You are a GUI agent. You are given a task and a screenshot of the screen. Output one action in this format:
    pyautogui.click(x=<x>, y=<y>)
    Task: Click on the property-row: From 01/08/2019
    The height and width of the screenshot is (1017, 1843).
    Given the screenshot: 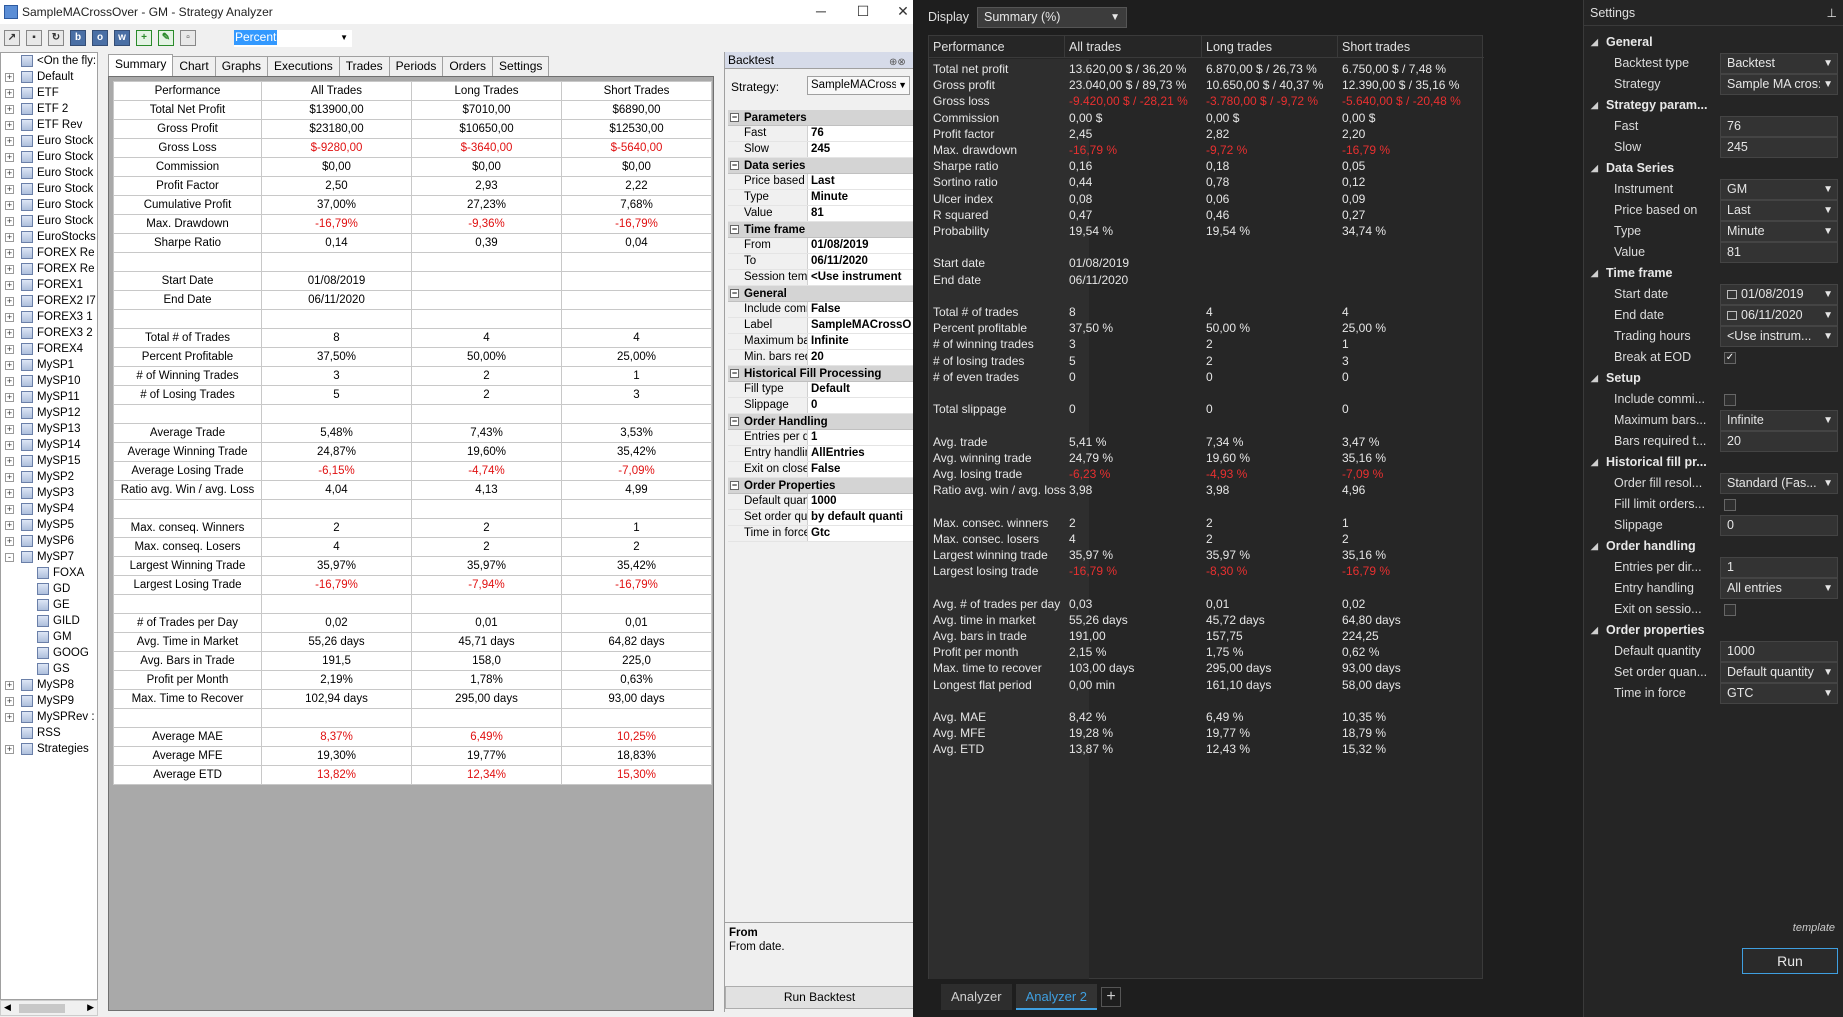 What is the action you would take?
    pyautogui.click(x=820, y=246)
    